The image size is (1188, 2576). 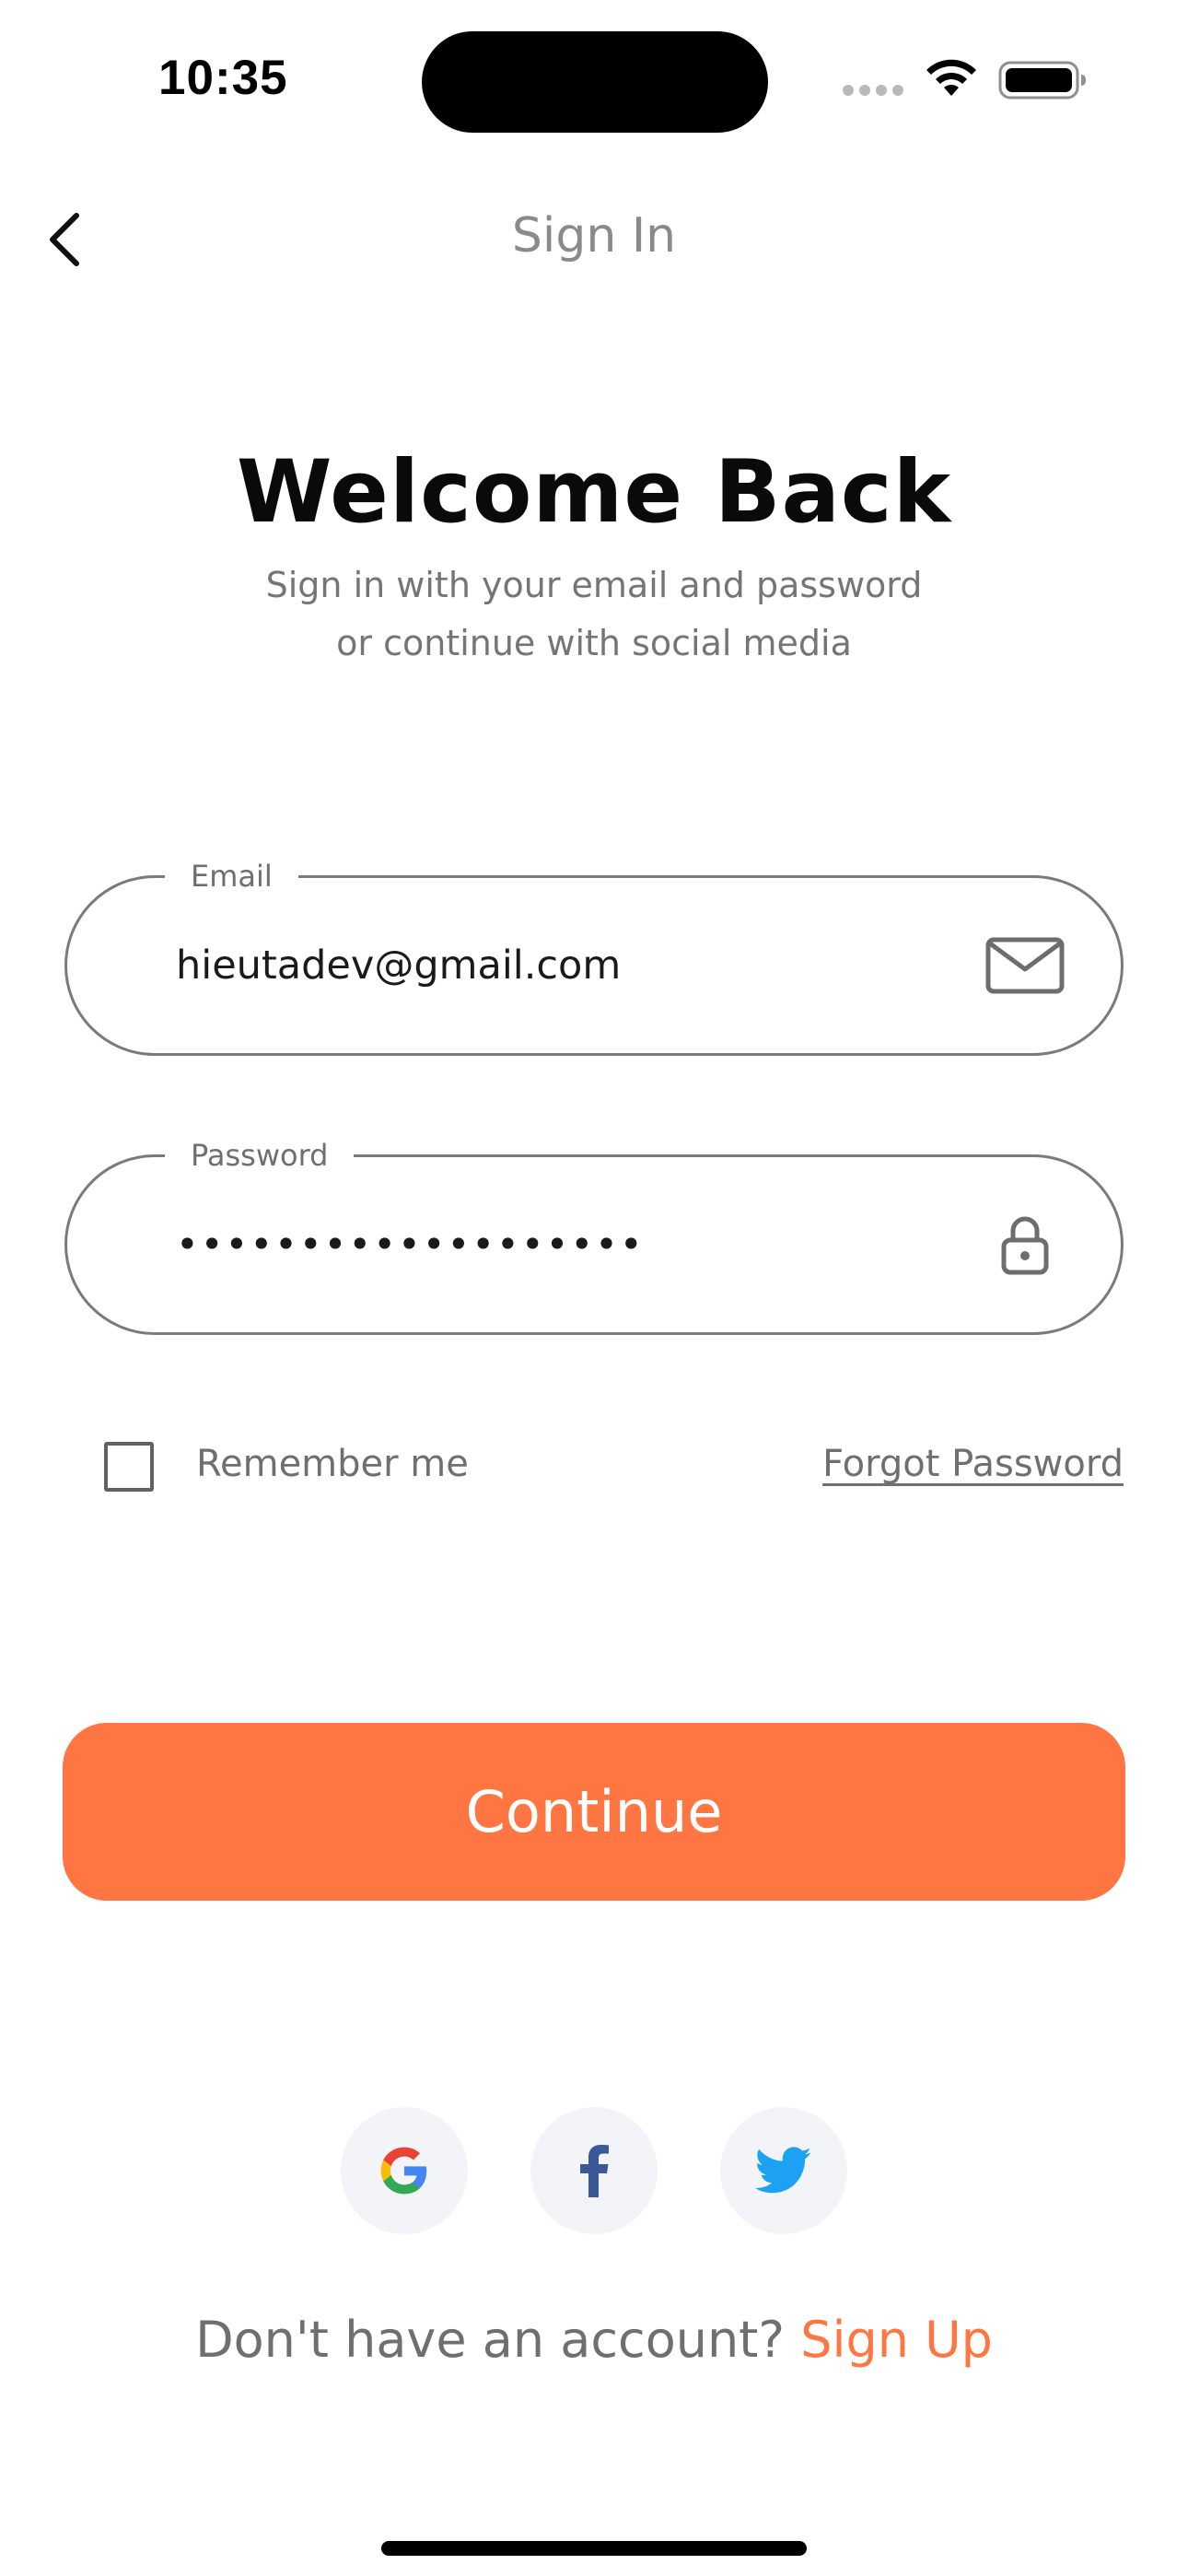 I want to click on google-icon, so click(x=403, y=2171).